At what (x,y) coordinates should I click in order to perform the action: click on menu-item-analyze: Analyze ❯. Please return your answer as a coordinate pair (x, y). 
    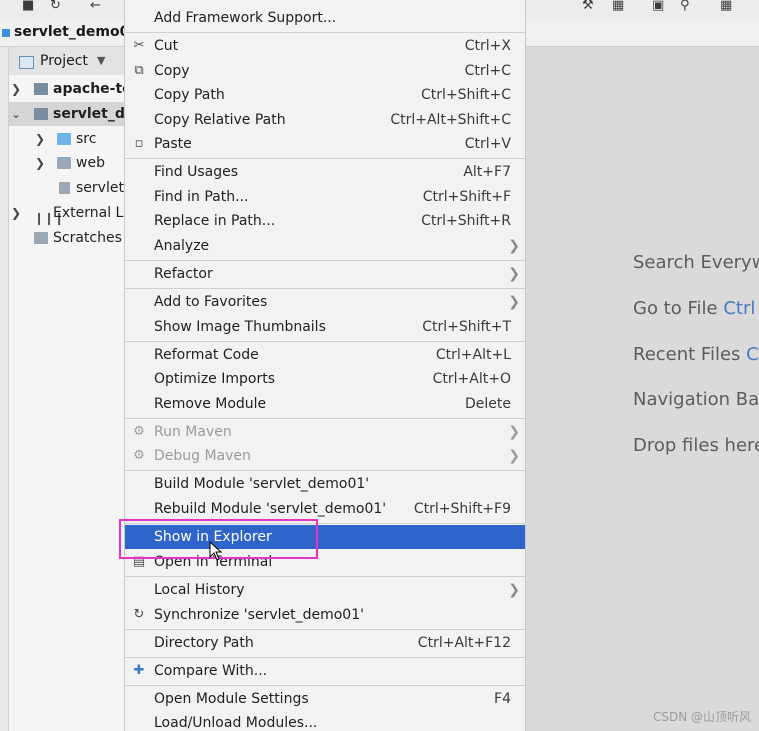
    Looking at the image, I should click on (325, 246).